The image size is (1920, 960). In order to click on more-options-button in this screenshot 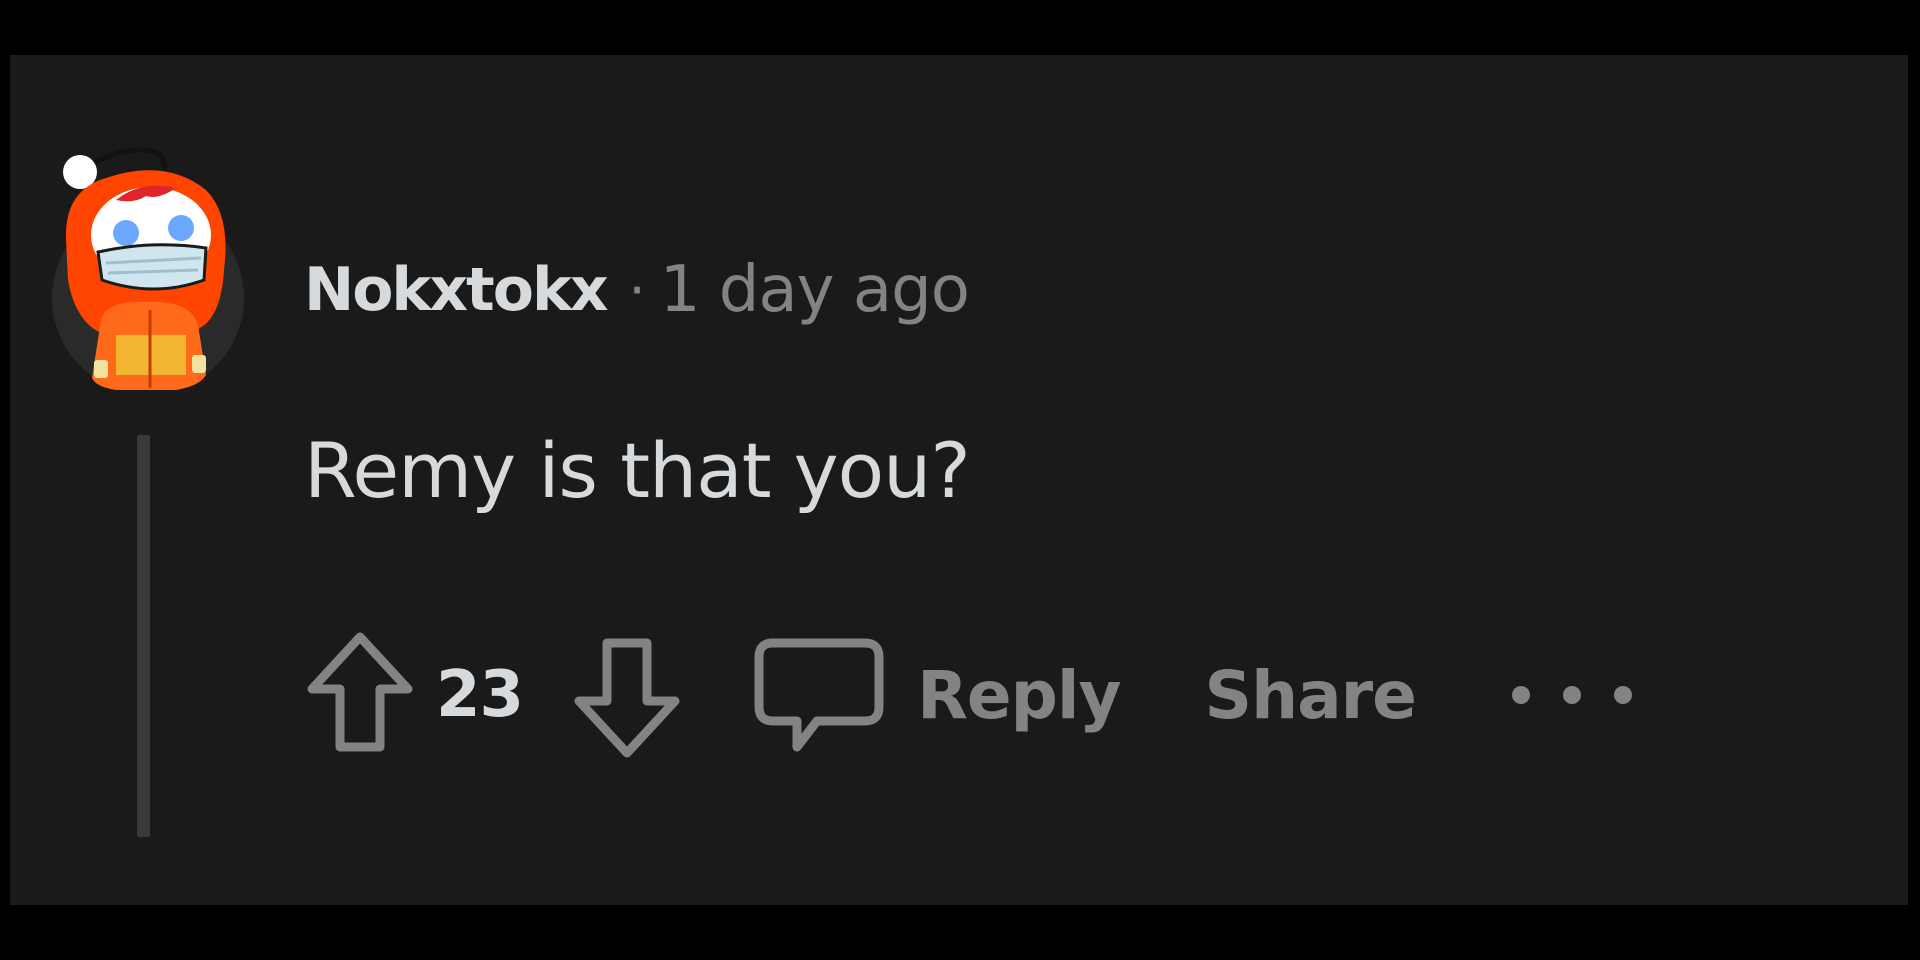, I will do `click(1571, 695)`.